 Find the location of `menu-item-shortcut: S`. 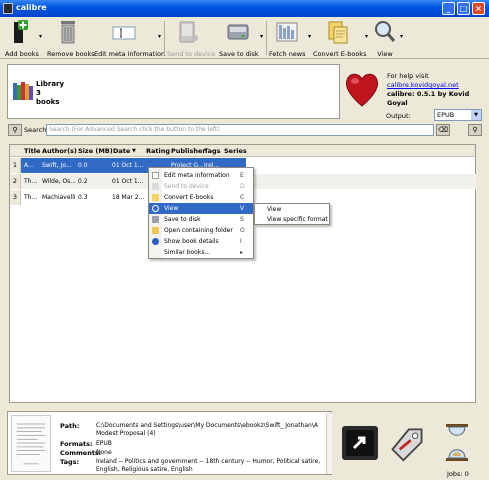

menu-item-shortcut: S is located at coordinates (242, 219).